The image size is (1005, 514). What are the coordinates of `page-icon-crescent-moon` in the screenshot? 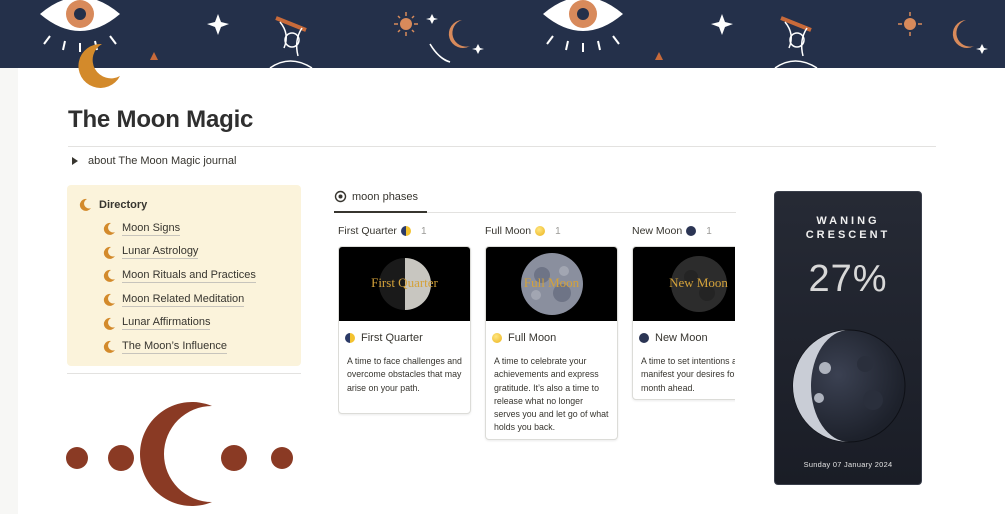 It's located at (99, 65).